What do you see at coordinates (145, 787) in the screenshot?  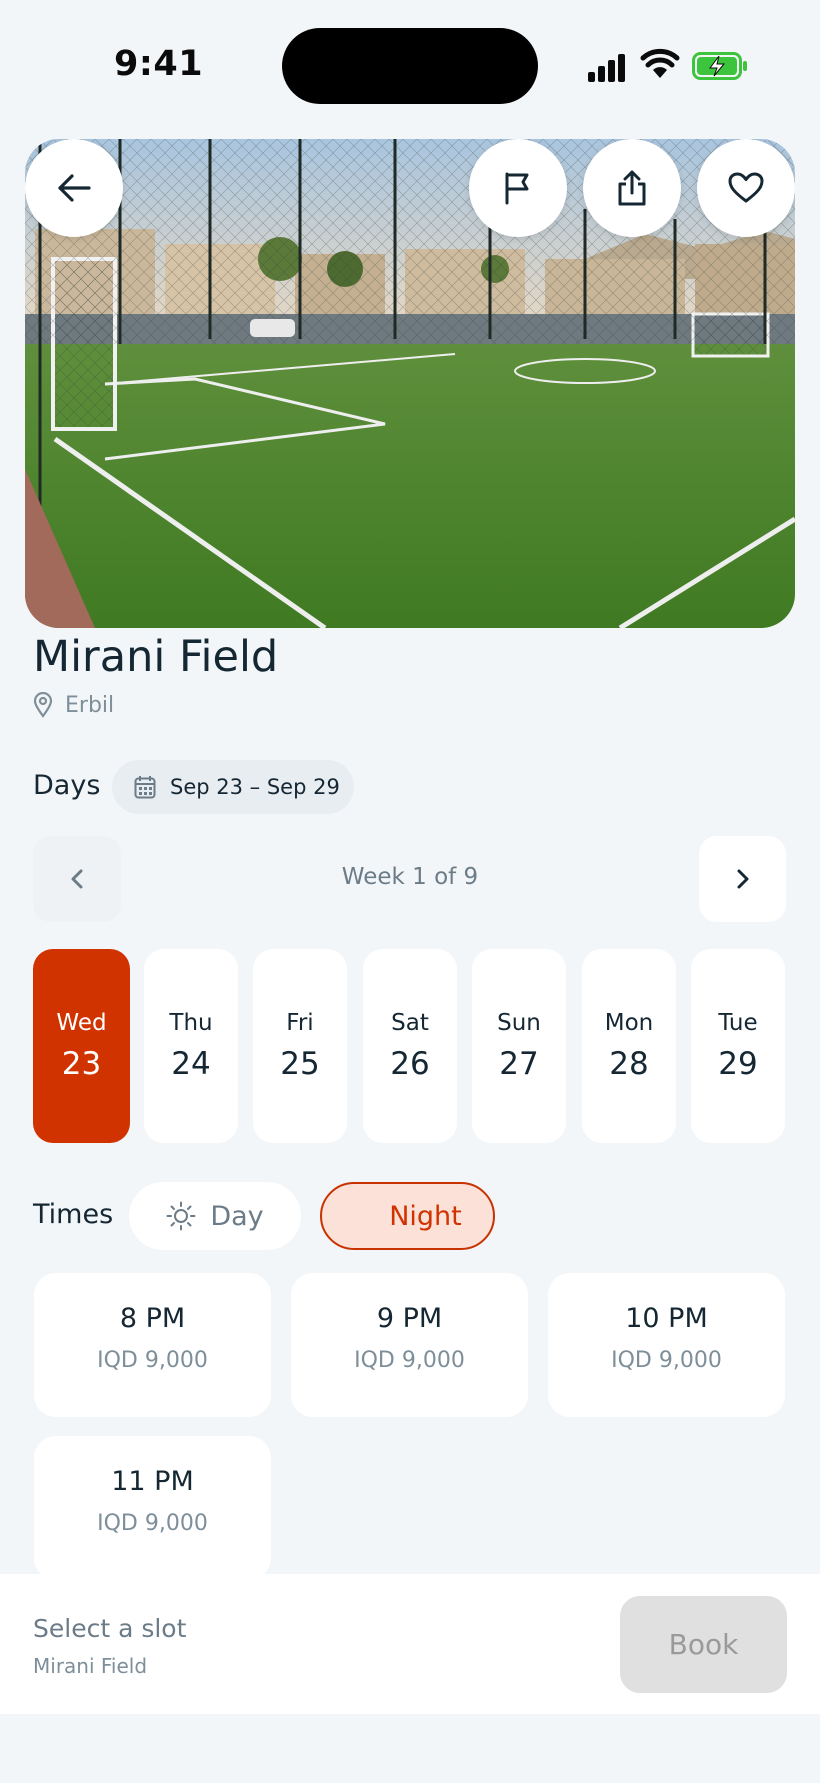 I see `calendar-icon` at bounding box center [145, 787].